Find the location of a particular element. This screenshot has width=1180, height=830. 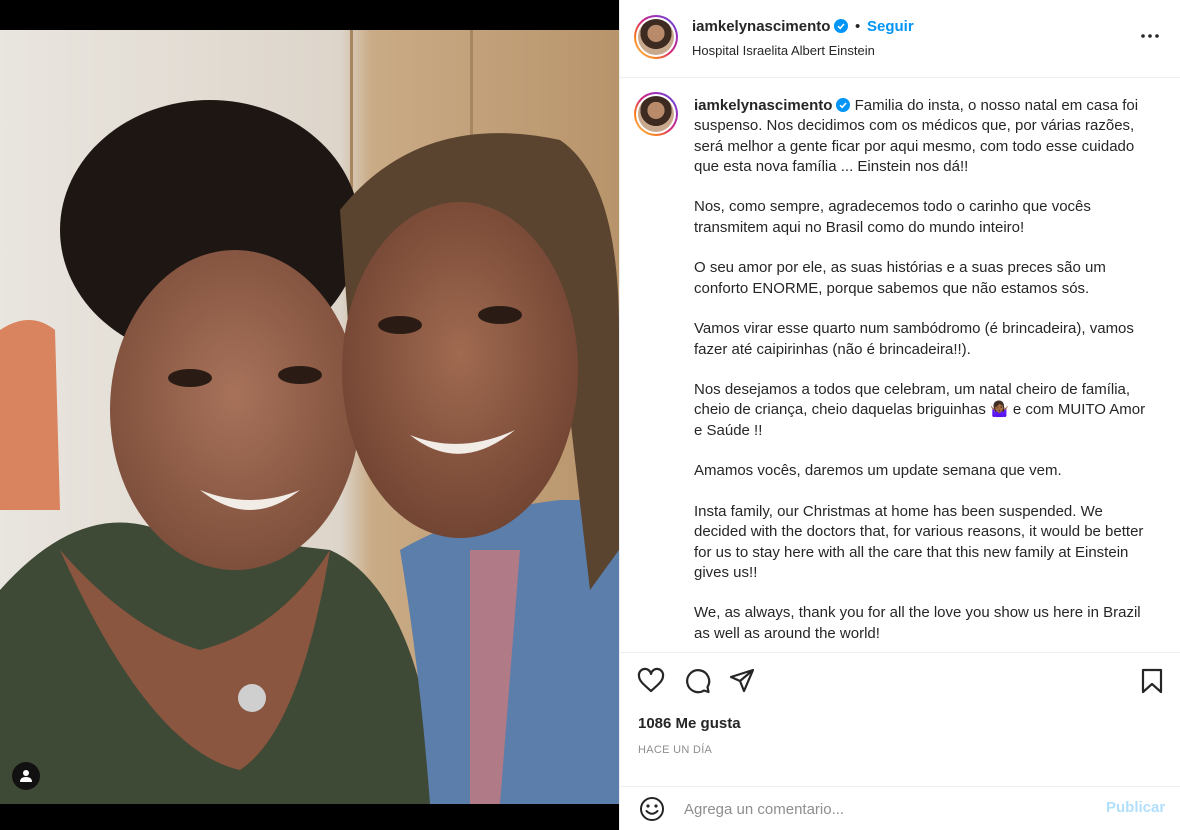

more-horizontal-icon is located at coordinates (1150, 36).